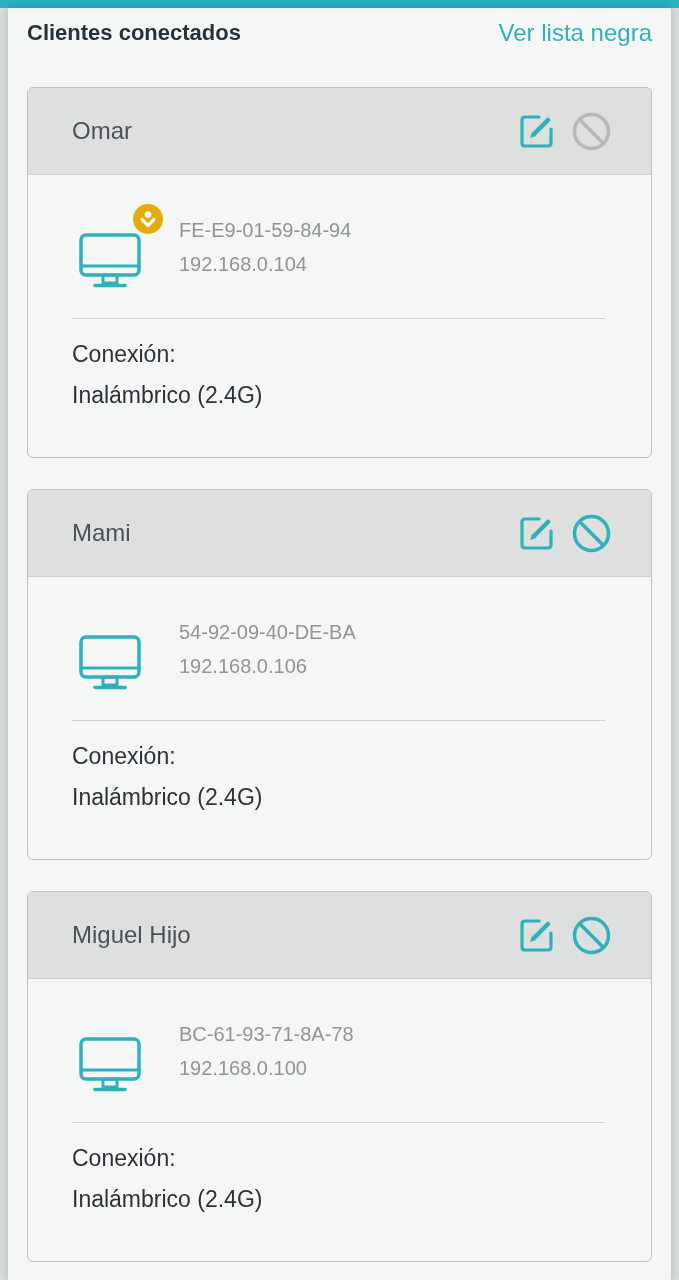 This screenshot has width=679, height=1280. Describe the element at coordinates (243, 666) in the screenshot. I see `ip-address: 192.168.0.106` at that location.